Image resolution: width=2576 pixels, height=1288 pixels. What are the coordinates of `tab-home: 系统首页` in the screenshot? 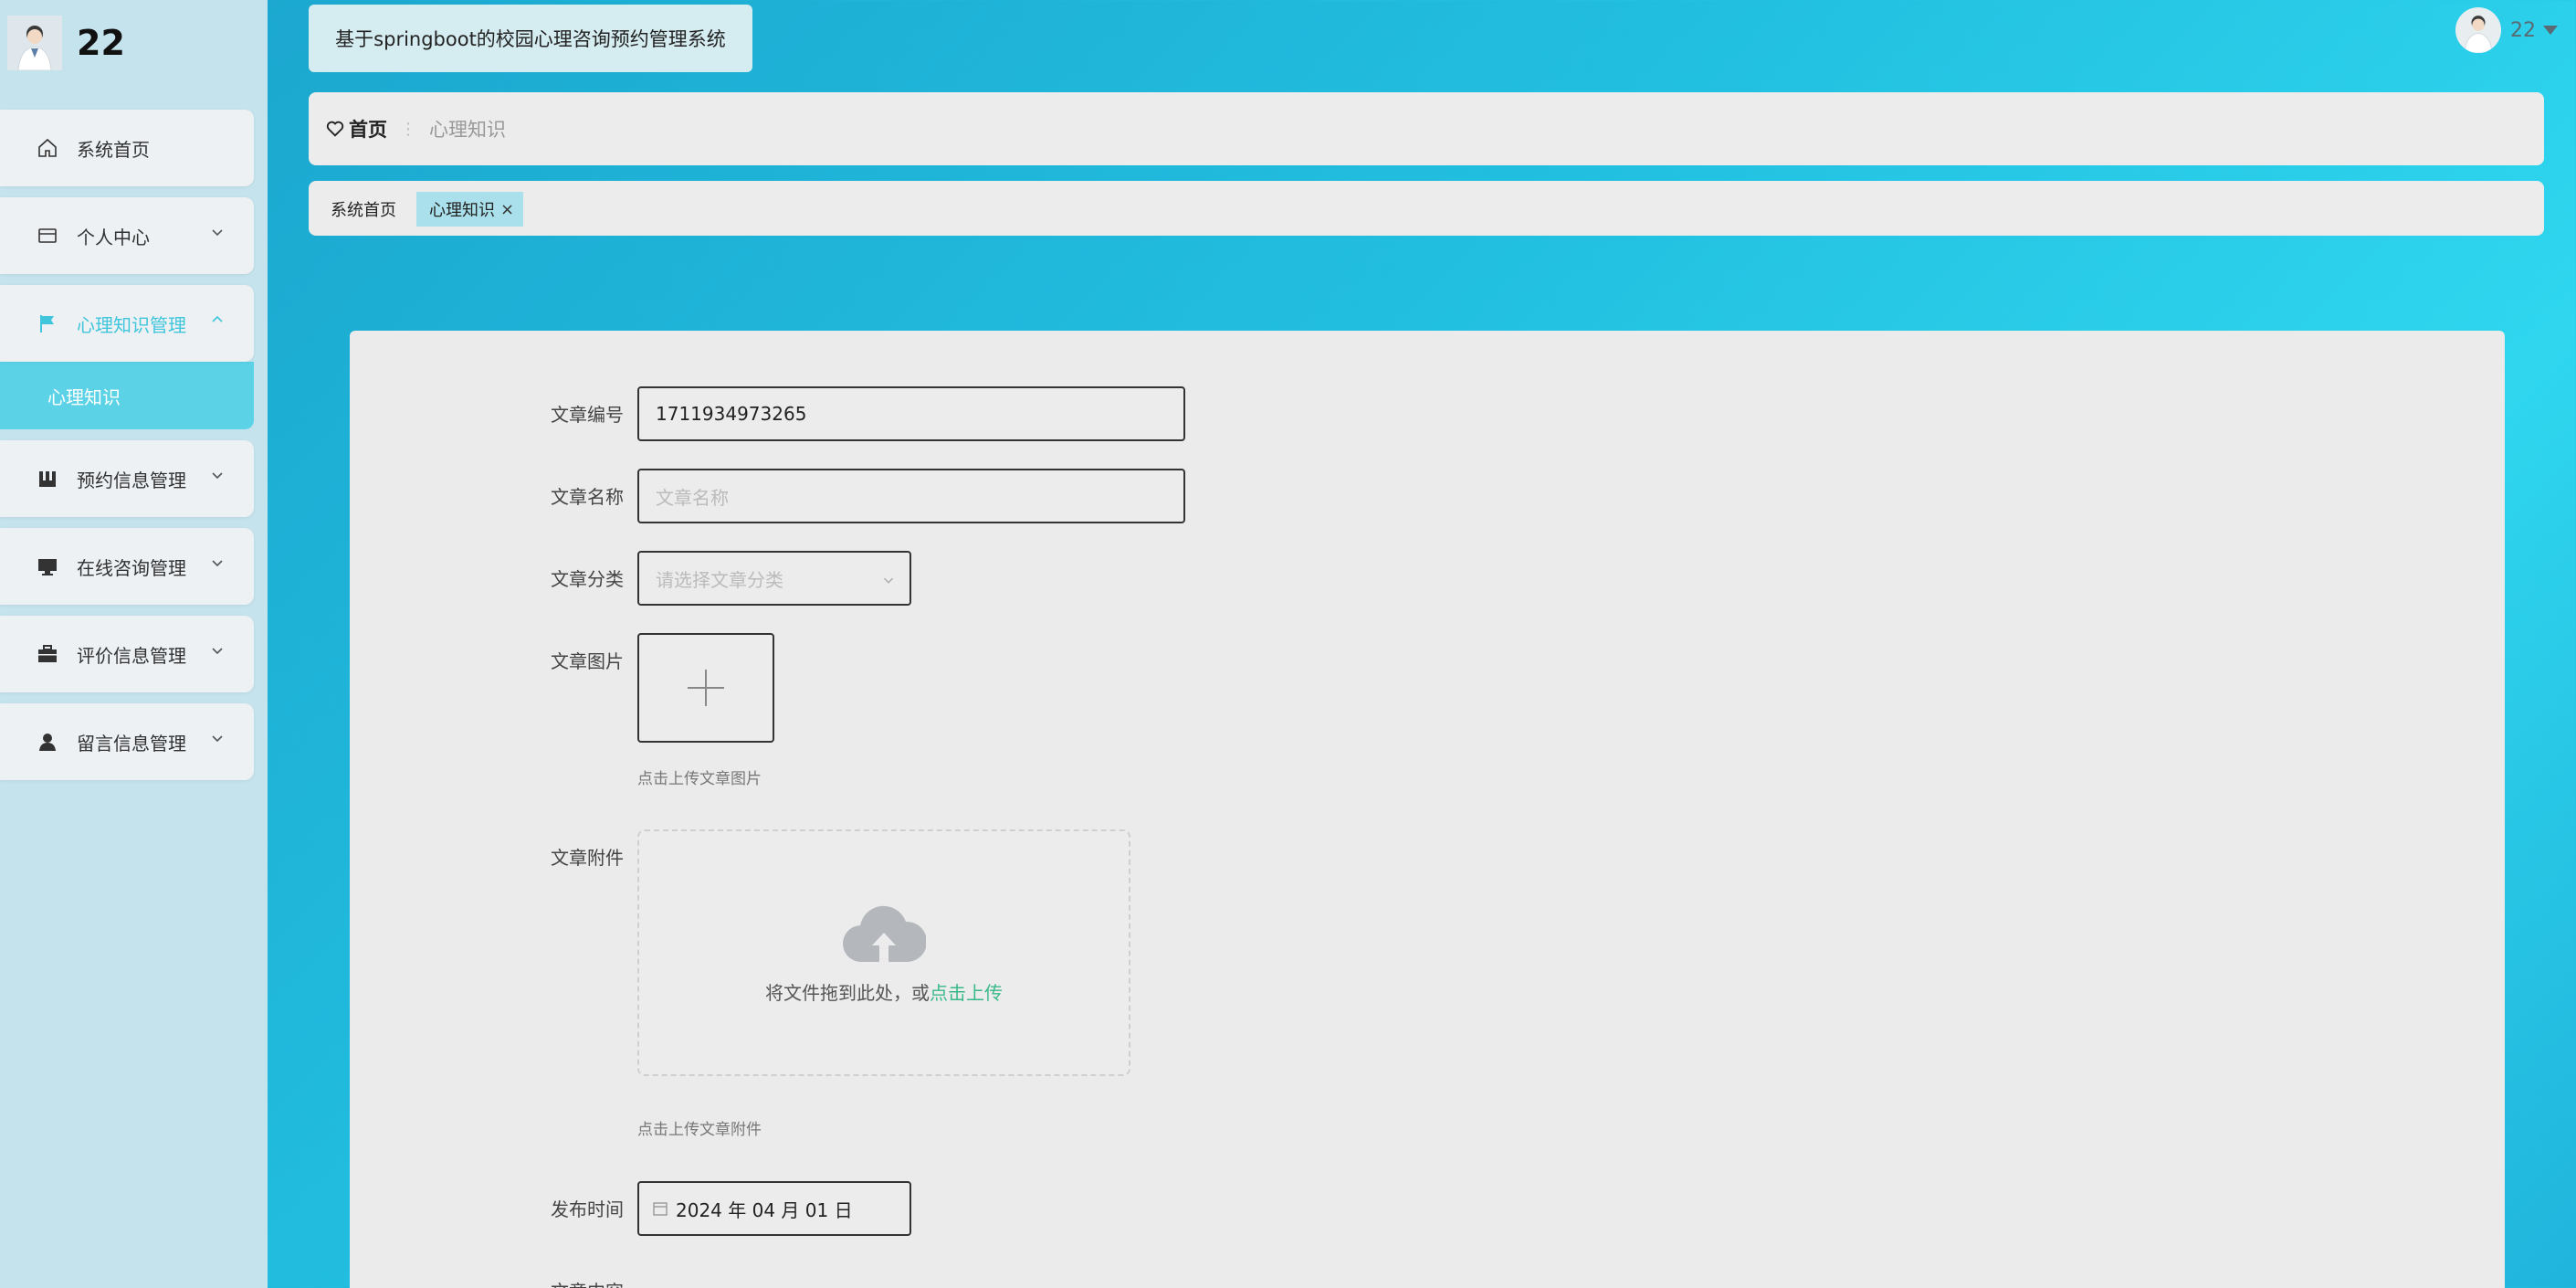 It's located at (363, 209).